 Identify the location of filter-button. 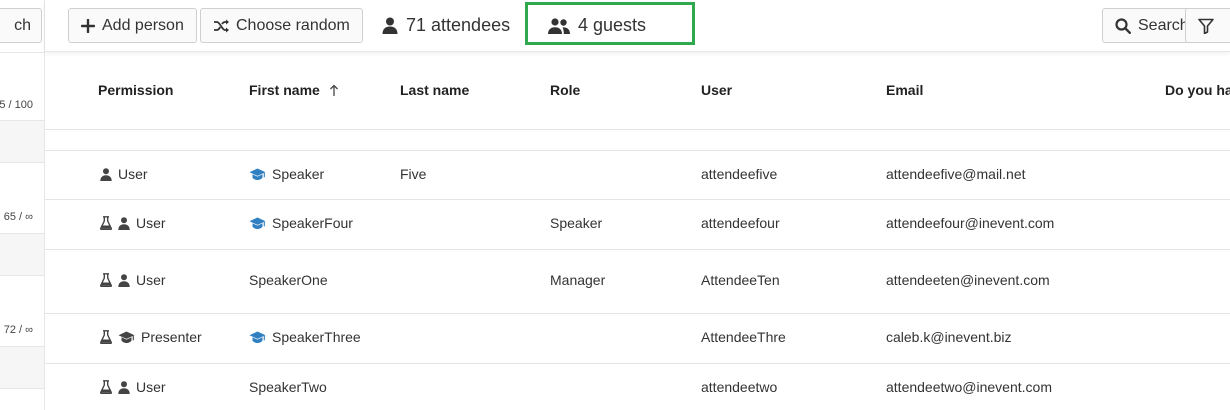
(1207, 25).